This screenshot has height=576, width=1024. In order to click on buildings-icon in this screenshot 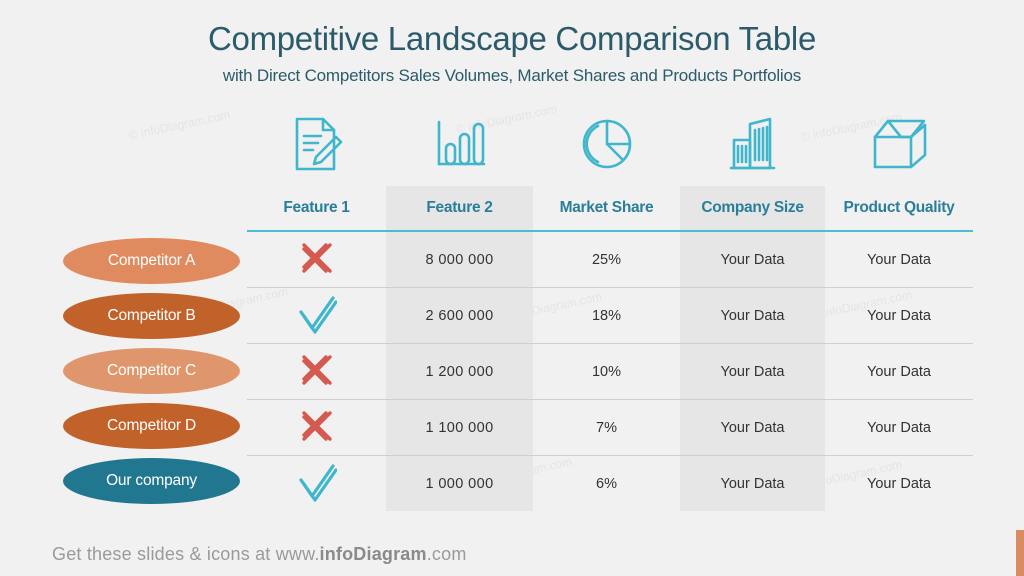, I will do `click(752, 144)`.